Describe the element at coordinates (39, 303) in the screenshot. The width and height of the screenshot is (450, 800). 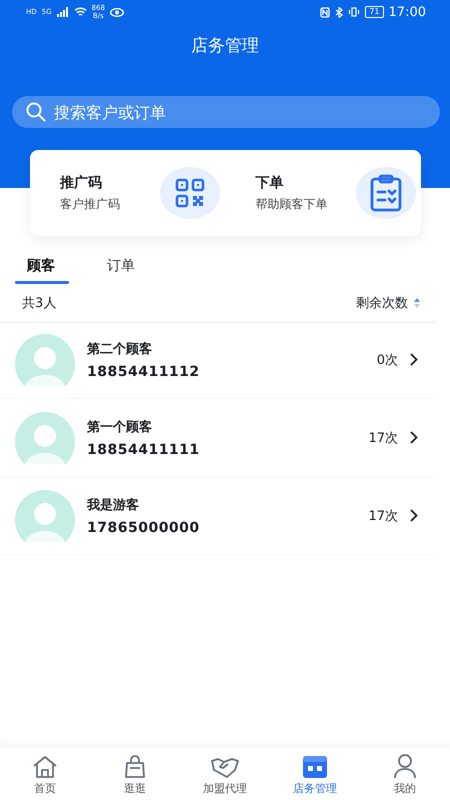
I see `customer-count: 共3人` at that location.